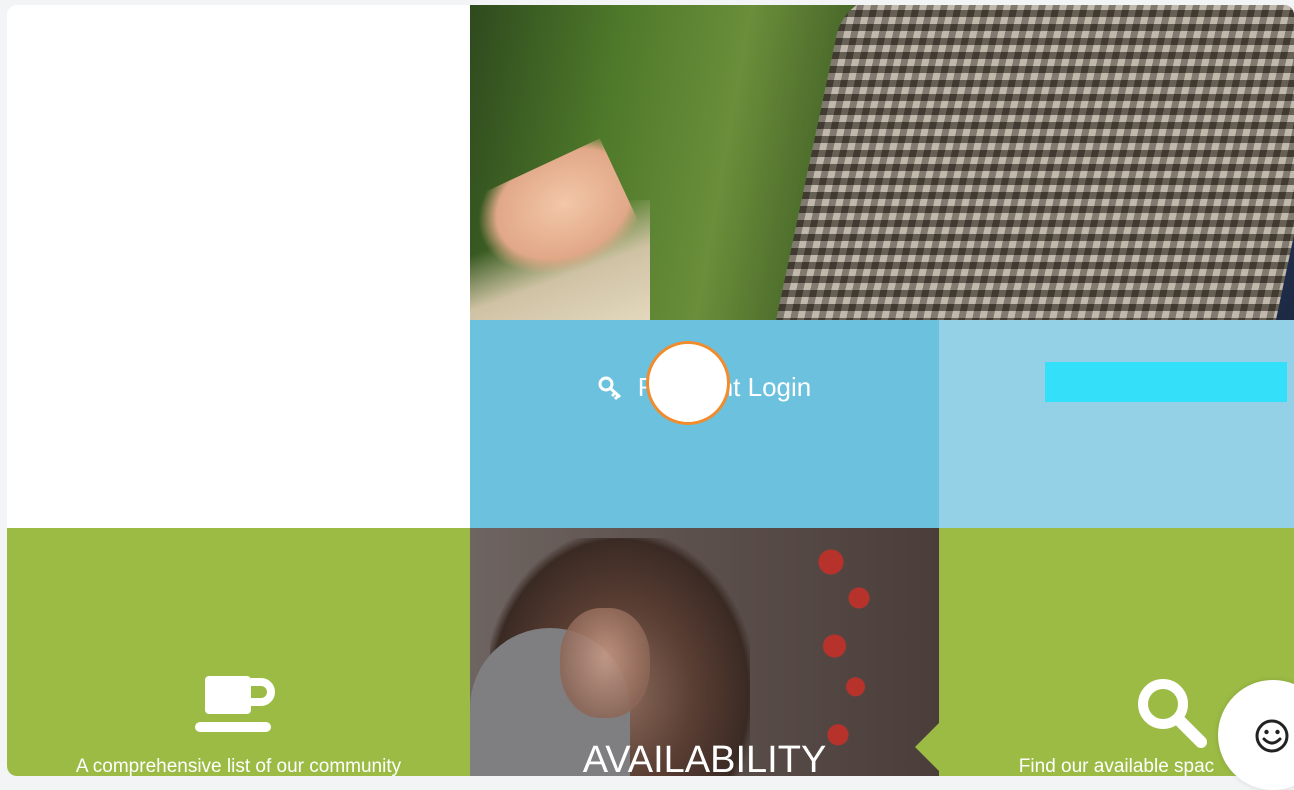  I want to click on arrow-left-icon, so click(927, 747).